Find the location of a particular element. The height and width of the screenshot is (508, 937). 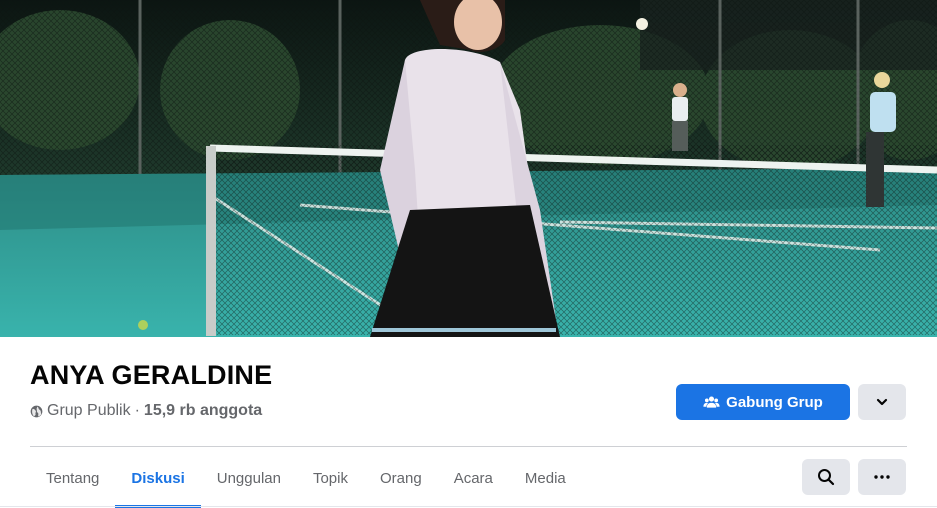

tab-diskusi: Diskusi is located at coordinates (158, 483).